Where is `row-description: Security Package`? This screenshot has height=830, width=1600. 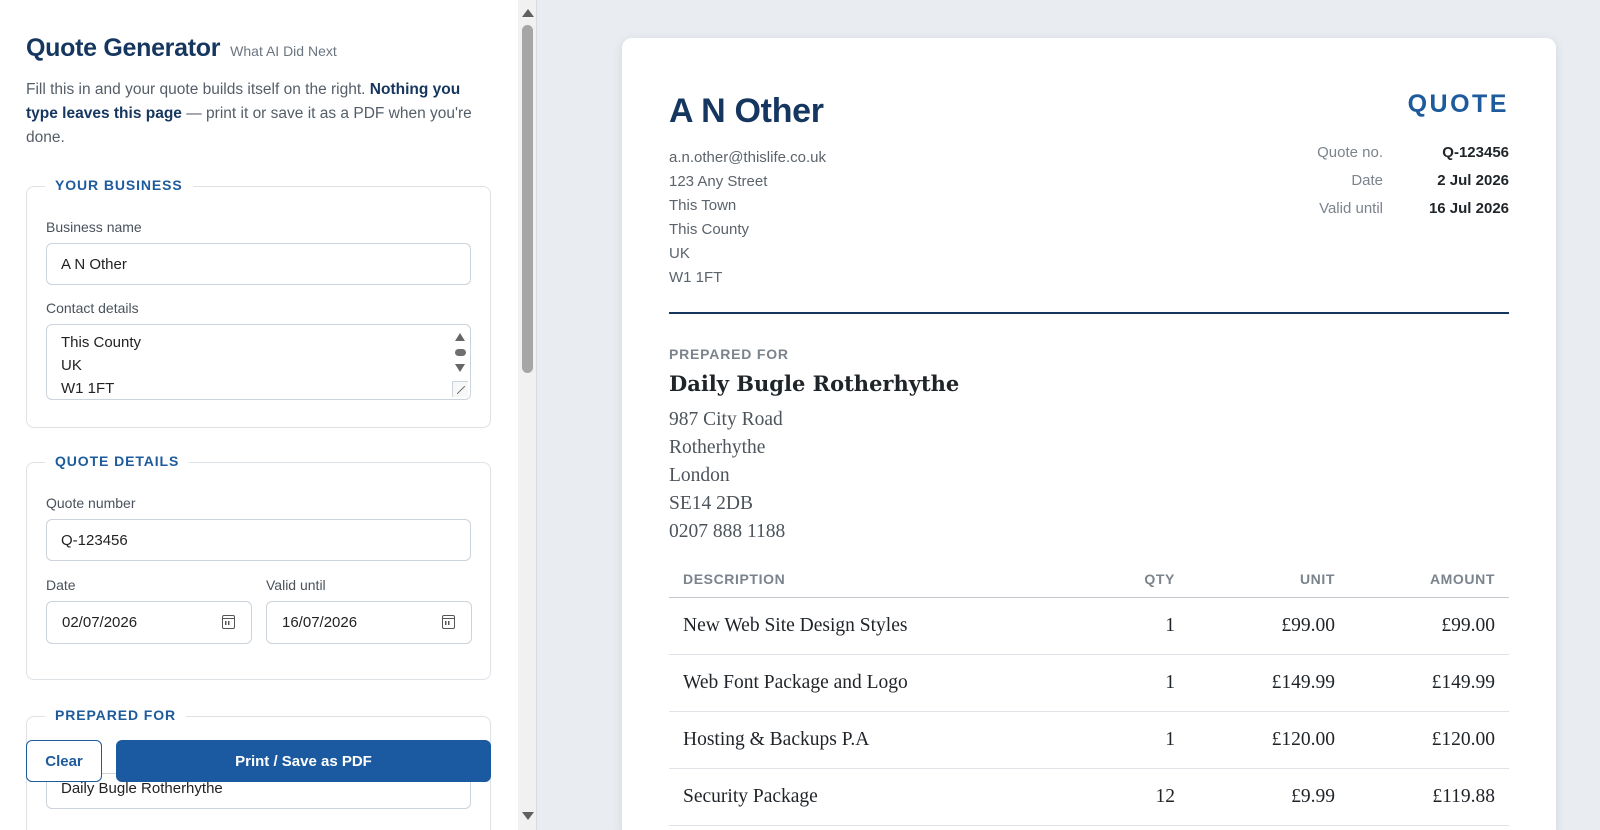
row-description: Security Package is located at coordinates (750, 796).